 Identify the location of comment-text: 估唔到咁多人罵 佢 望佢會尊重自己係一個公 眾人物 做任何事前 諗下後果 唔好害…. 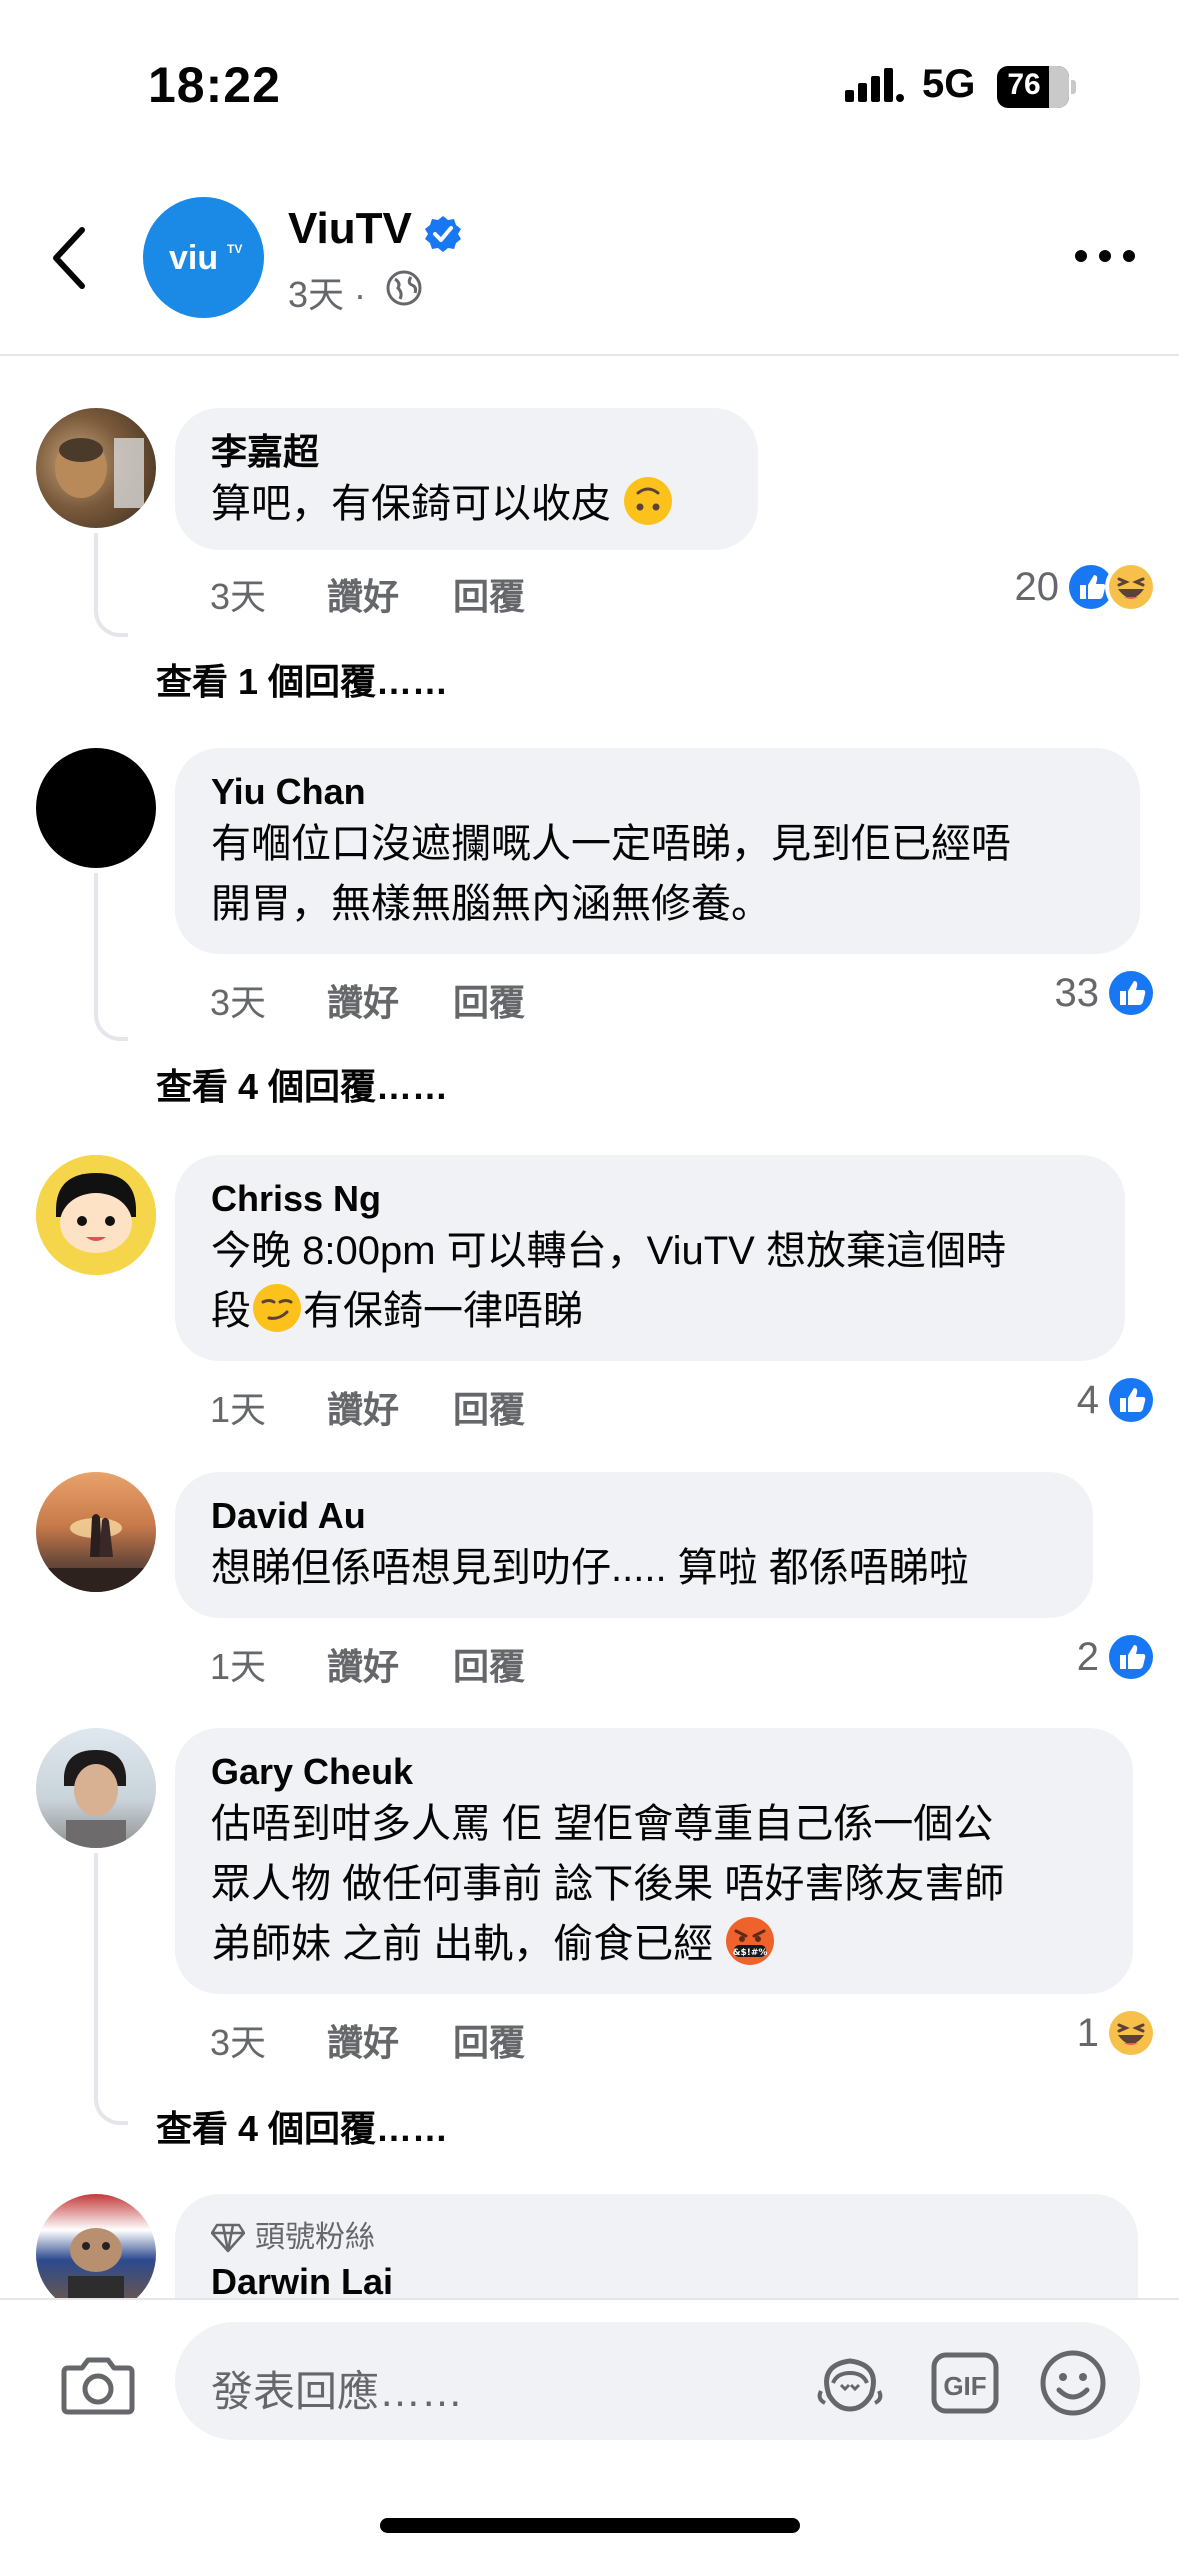
(608, 1884).